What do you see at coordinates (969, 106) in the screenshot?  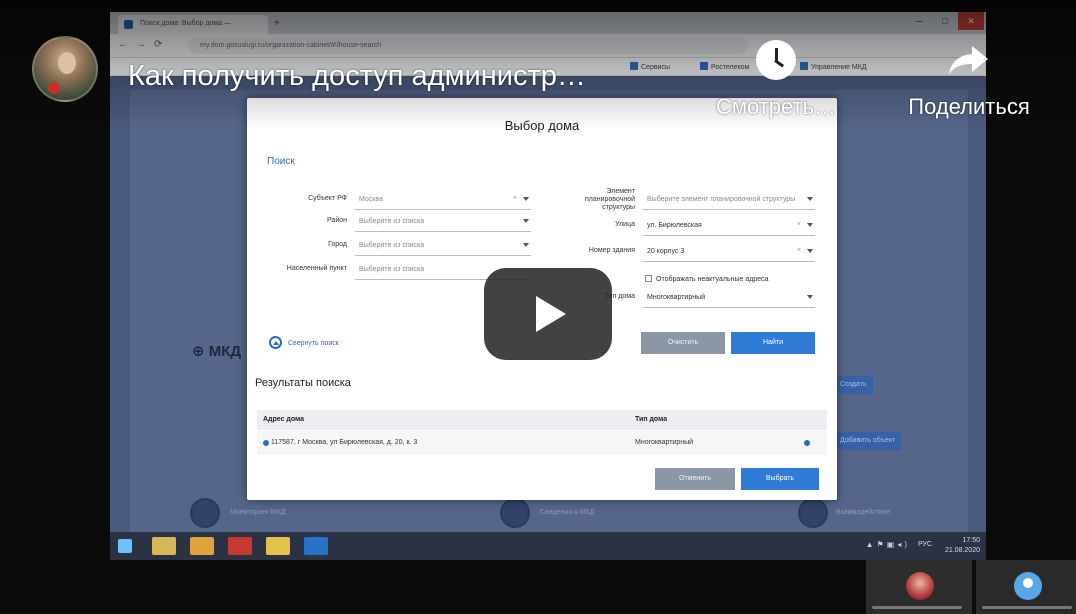 I see `share-label: Поделиться` at bounding box center [969, 106].